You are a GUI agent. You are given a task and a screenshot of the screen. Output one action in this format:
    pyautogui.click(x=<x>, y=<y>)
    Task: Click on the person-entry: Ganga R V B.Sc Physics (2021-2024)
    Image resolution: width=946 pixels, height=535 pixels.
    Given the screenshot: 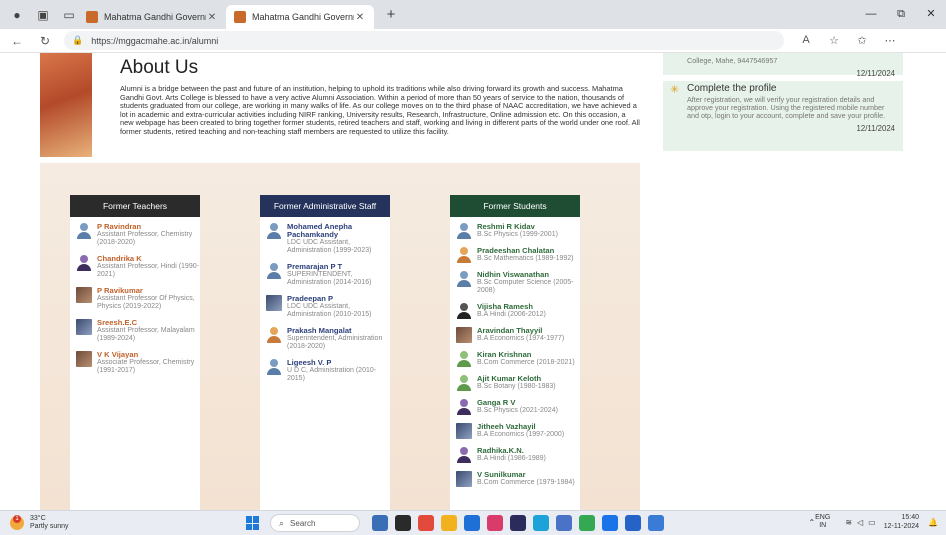 What is the action you would take?
    pyautogui.click(x=518, y=407)
    